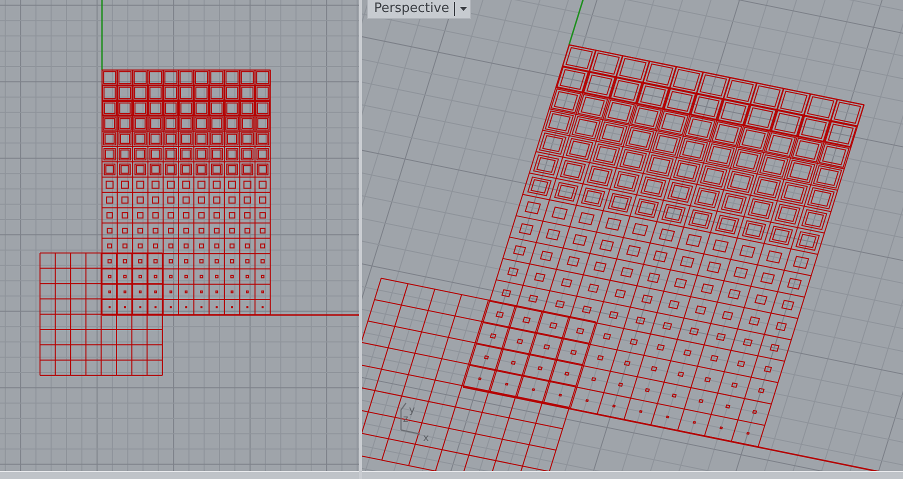 Image resolution: width=903 pixels, height=479 pixels. I want to click on y-axis-line, so click(102, 35).